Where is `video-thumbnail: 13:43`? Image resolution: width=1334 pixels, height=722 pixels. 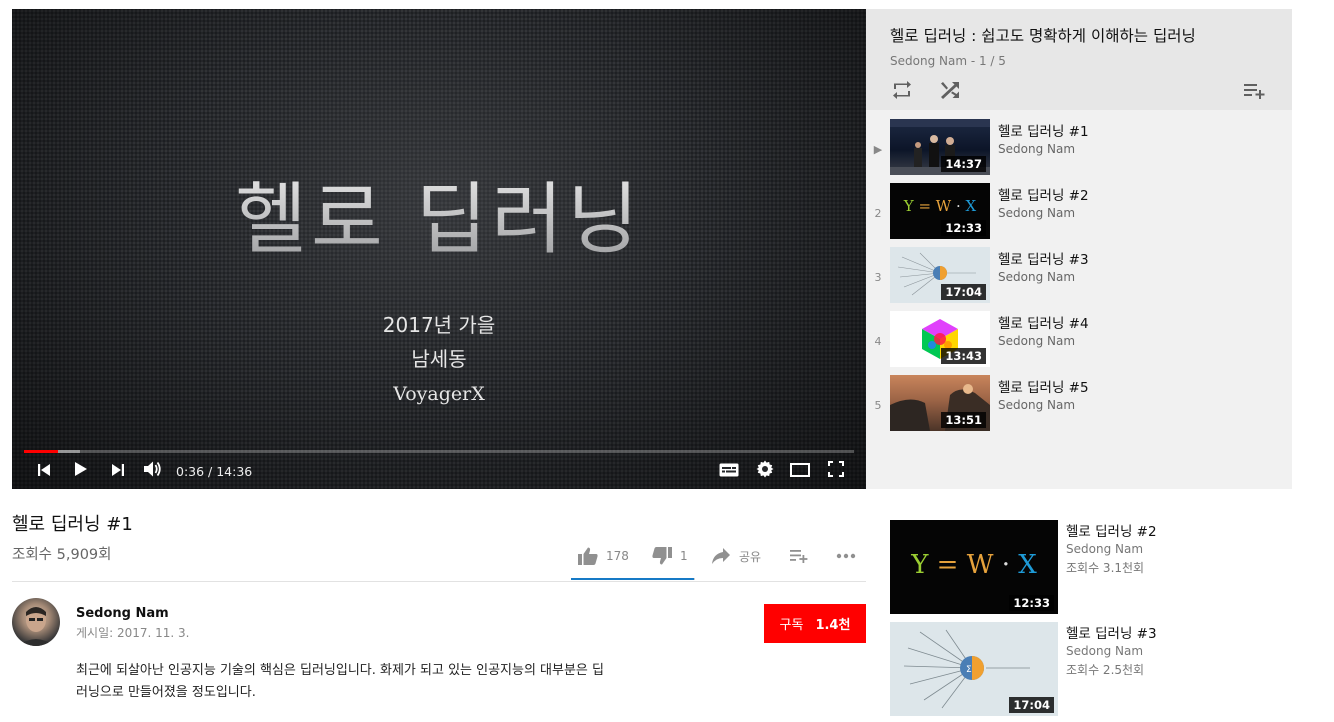 video-thumbnail: 13:43 is located at coordinates (940, 339).